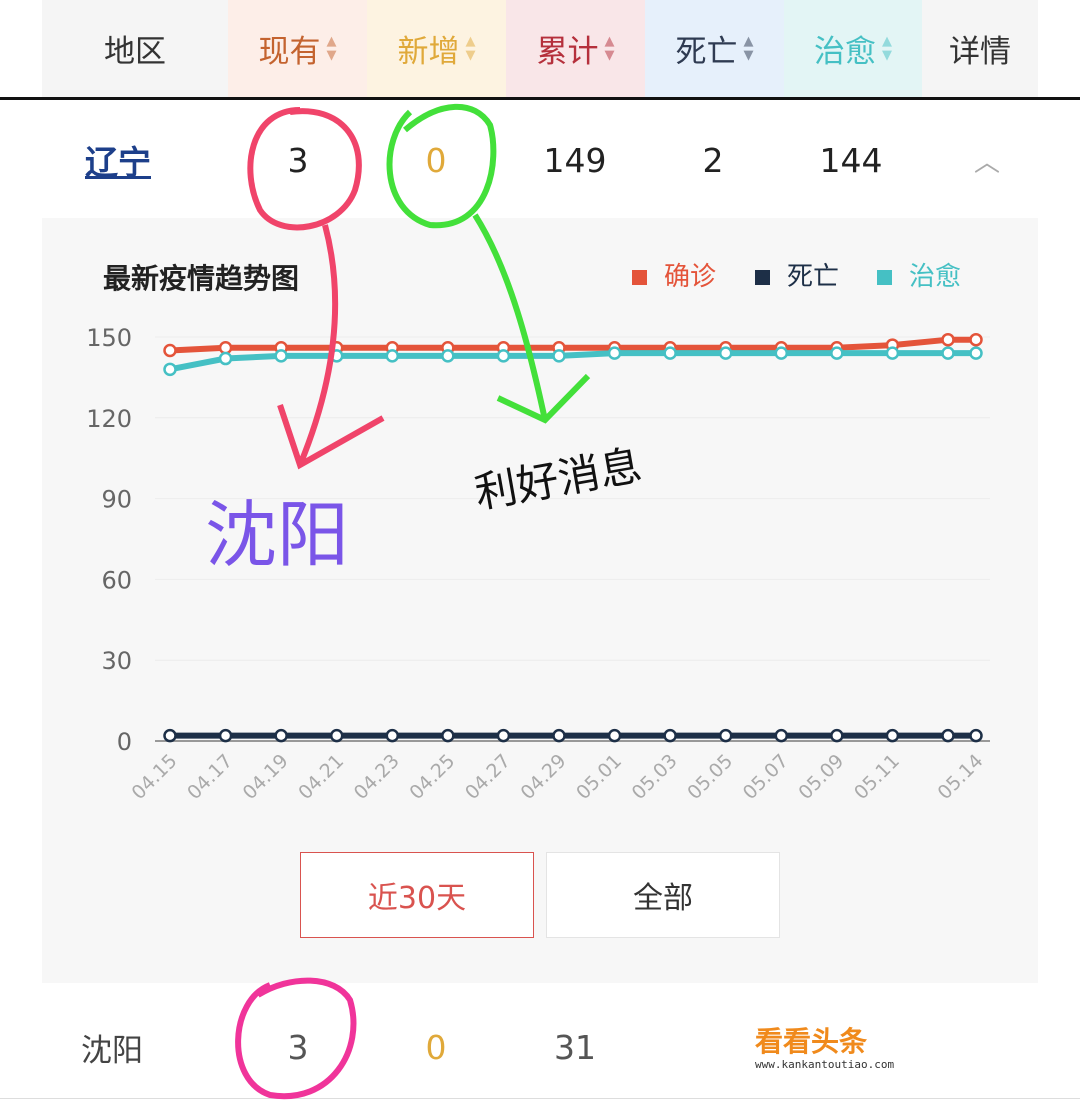 This screenshot has height=1102, width=1080. Describe the element at coordinates (201, 278) in the screenshot. I see `chart-title: 最新疫情趋势图` at that location.